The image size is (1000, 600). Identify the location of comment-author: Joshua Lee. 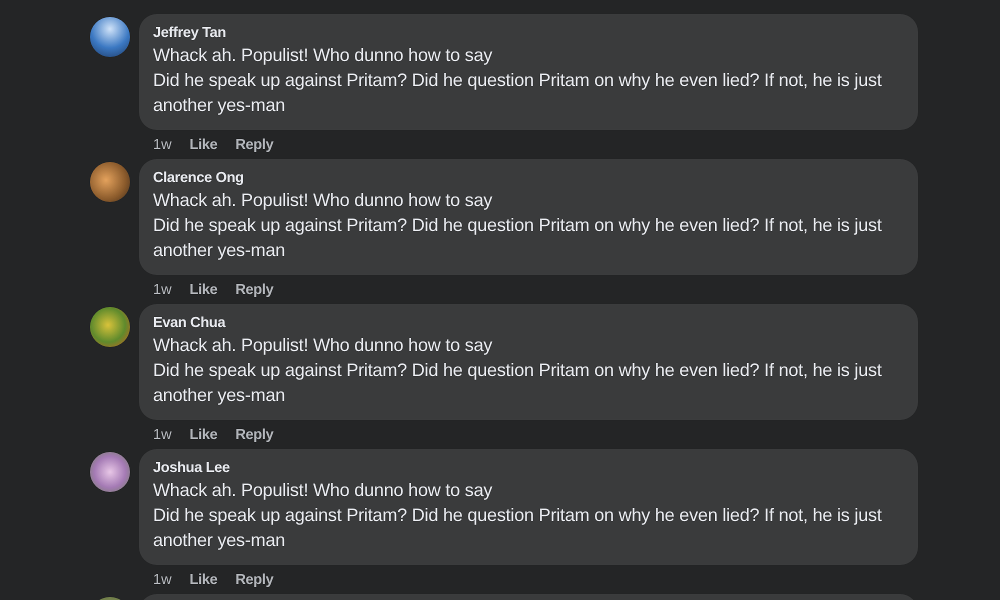
(528, 468).